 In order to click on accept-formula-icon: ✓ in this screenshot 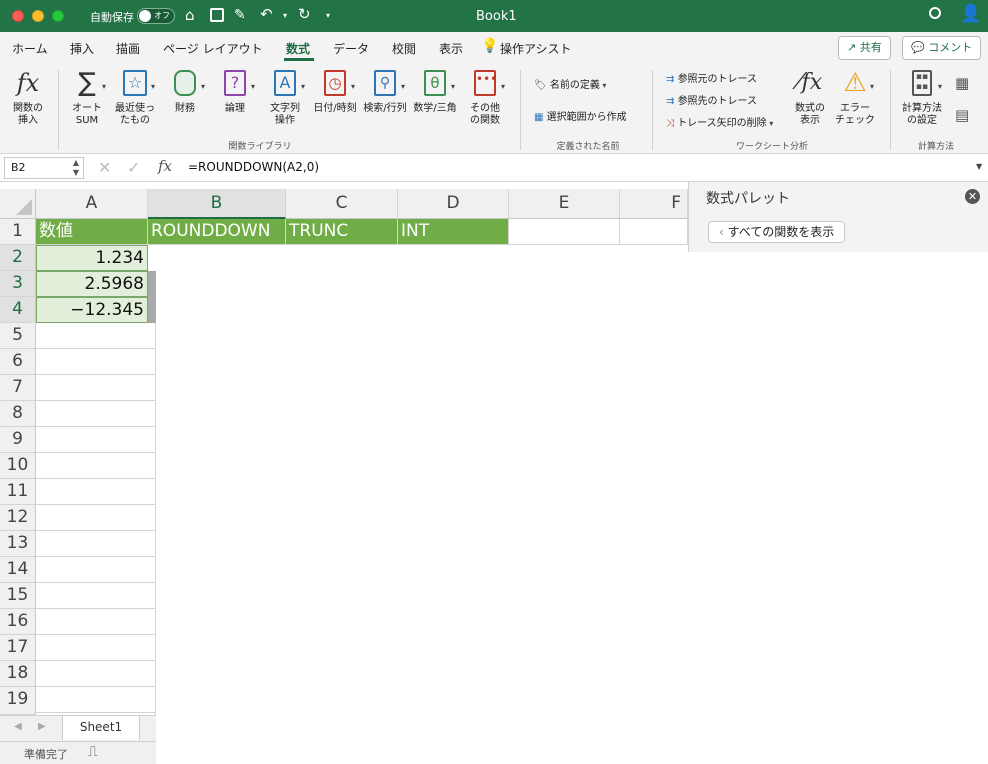, I will do `click(133, 167)`.